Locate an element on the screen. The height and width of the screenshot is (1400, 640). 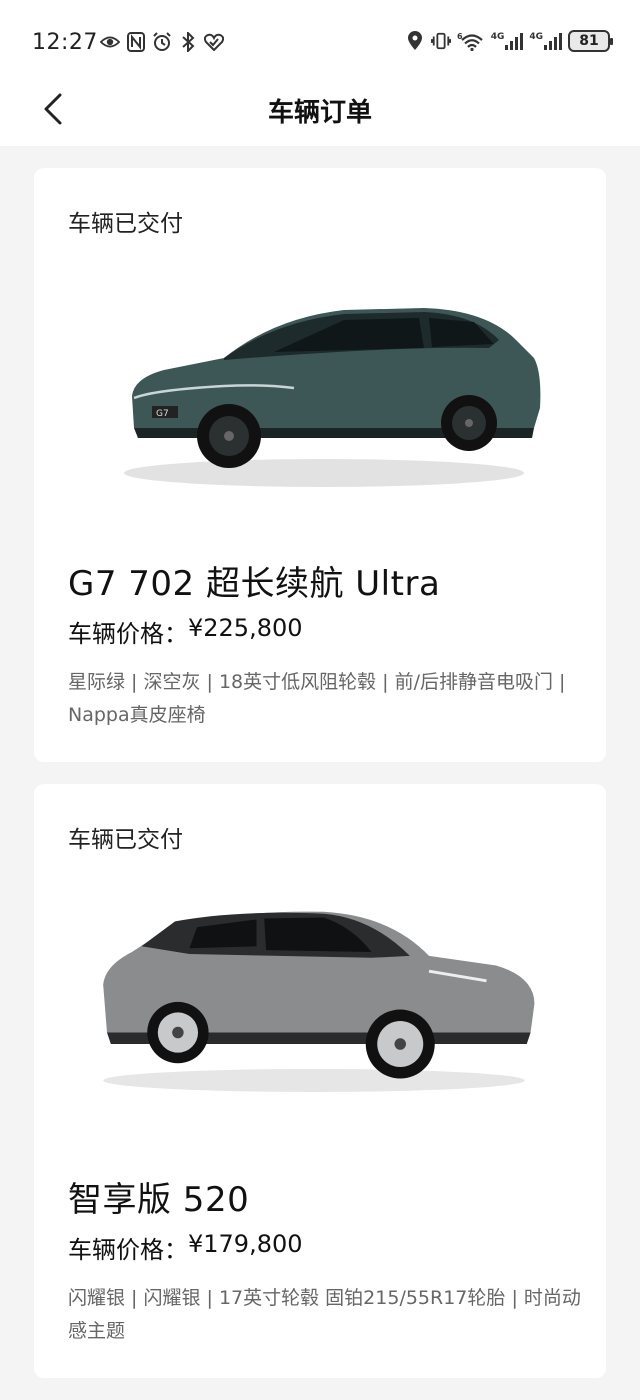
location-icon is located at coordinates (415, 41).